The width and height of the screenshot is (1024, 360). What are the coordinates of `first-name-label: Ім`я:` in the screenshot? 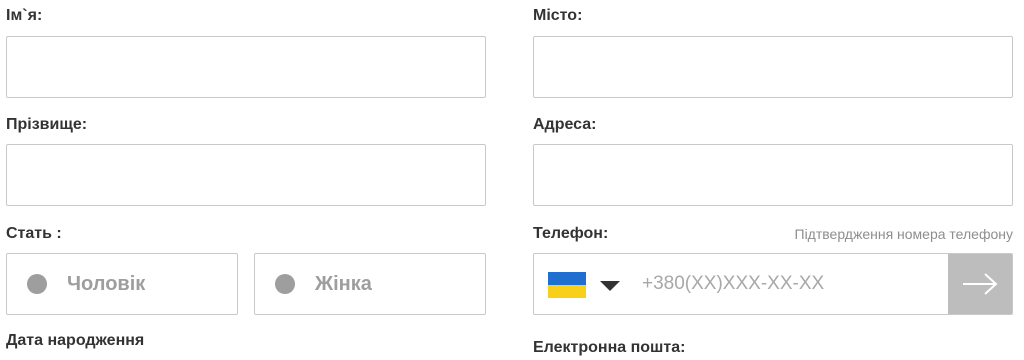 It's located at (24, 15).